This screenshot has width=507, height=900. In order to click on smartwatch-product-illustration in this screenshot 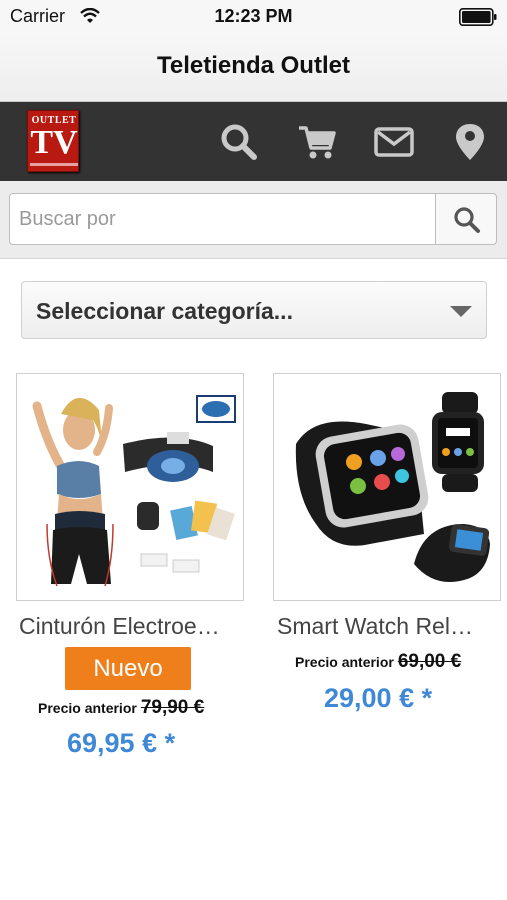, I will do `click(392, 487)`.